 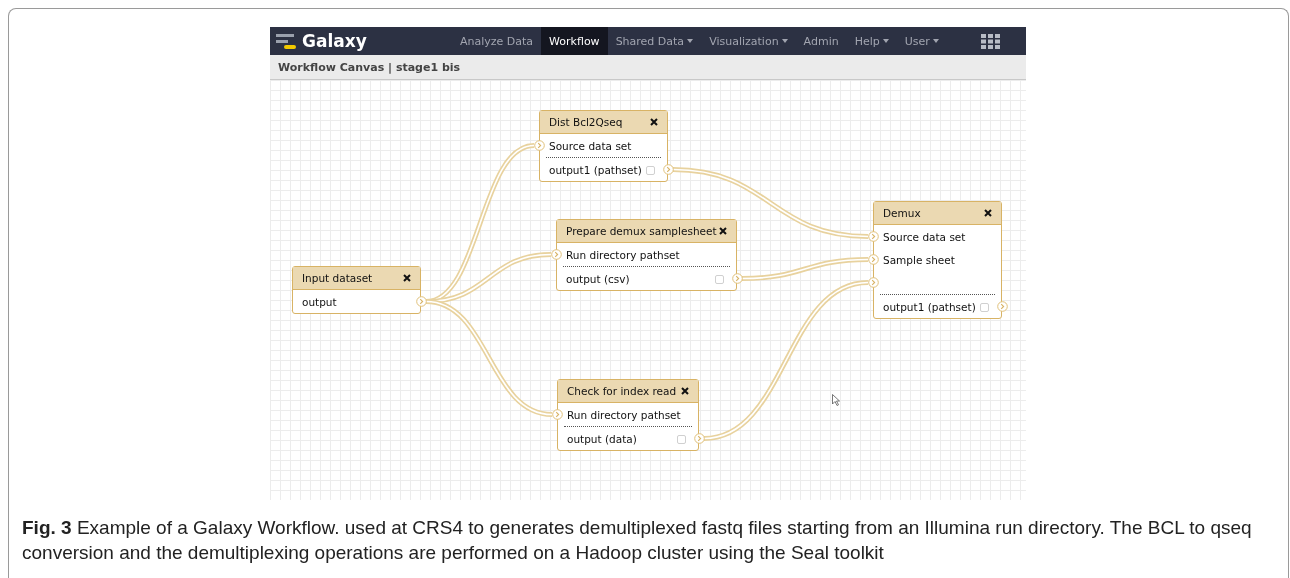 I want to click on workflow-node: Demux Source data set Sample sheet output1 (pathset), so click(x=937, y=260).